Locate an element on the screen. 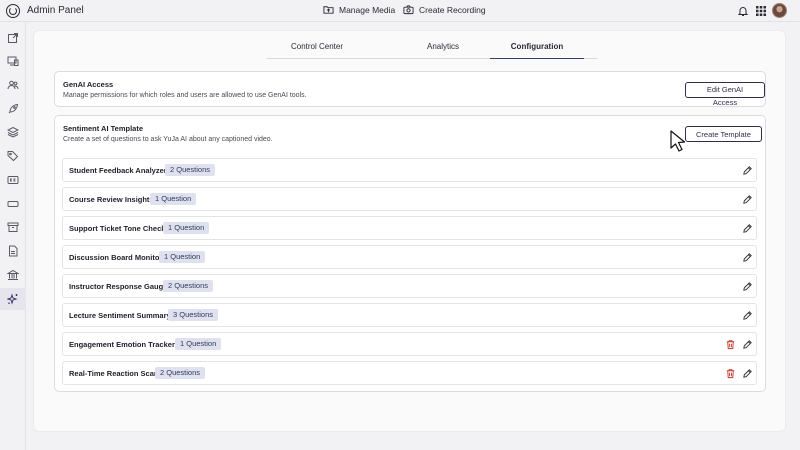 The height and width of the screenshot is (450, 800). bell-icon is located at coordinates (743, 11).